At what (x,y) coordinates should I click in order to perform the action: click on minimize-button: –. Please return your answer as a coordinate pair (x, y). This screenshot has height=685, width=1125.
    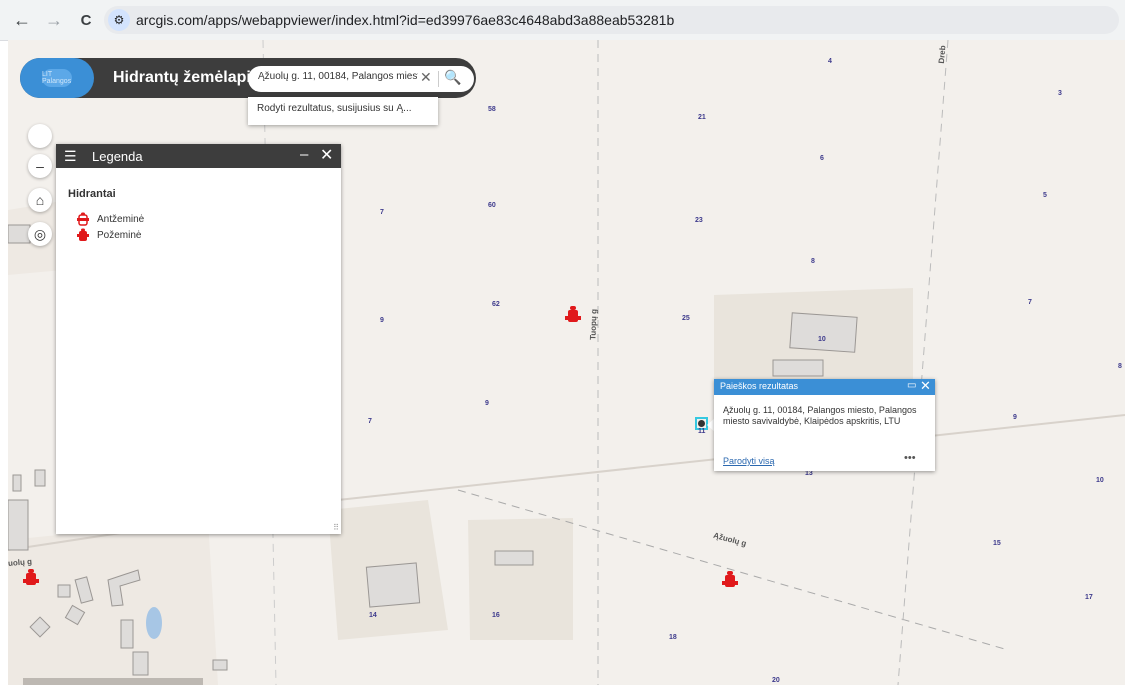
    Looking at the image, I should click on (304, 154).